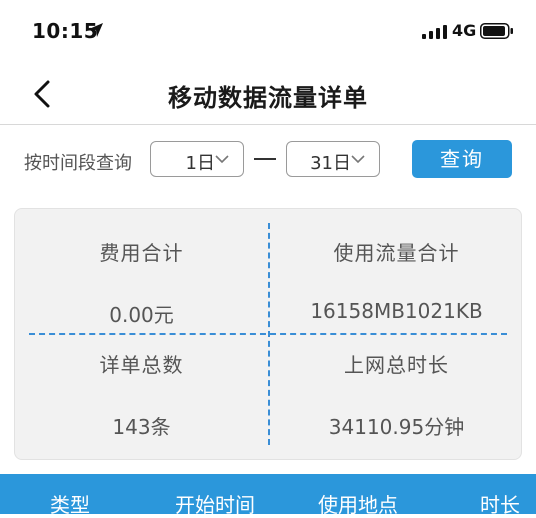 The height and width of the screenshot is (518, 536). I want to click on online-duration-cell: 上网总时长 34110.95分钟, so click(396, 394).